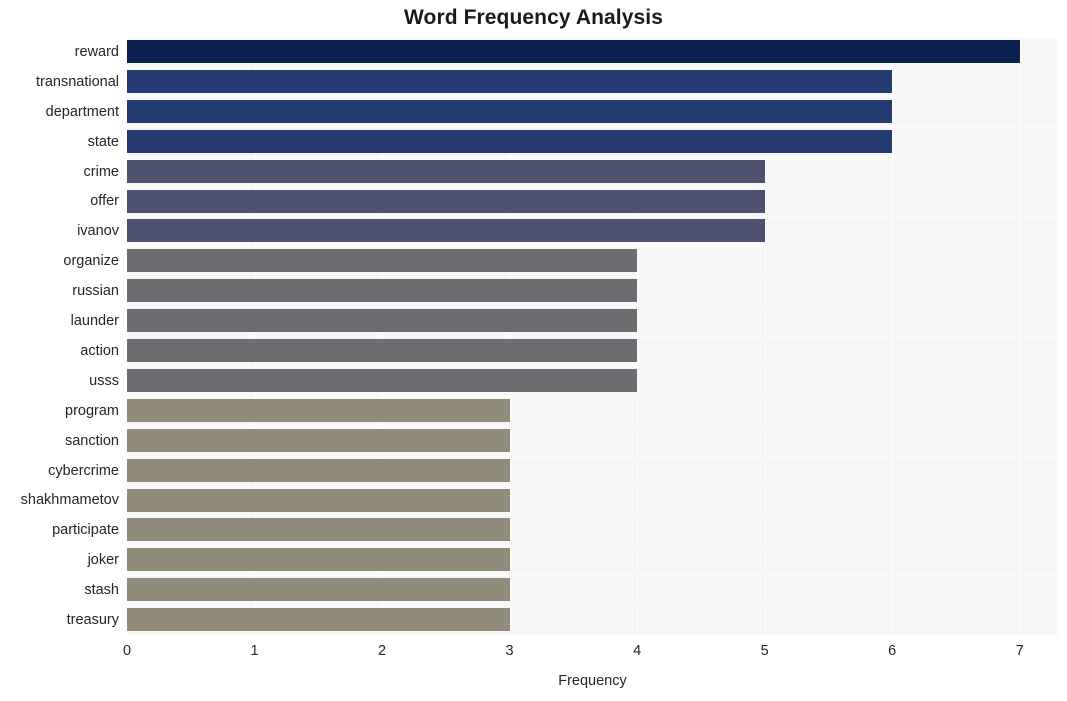 This screenshot has height=701, width=1067. Describe the element at coordinates (104, 201) in the screenshot. I see `y-axis-tick-label: offer` at that location.